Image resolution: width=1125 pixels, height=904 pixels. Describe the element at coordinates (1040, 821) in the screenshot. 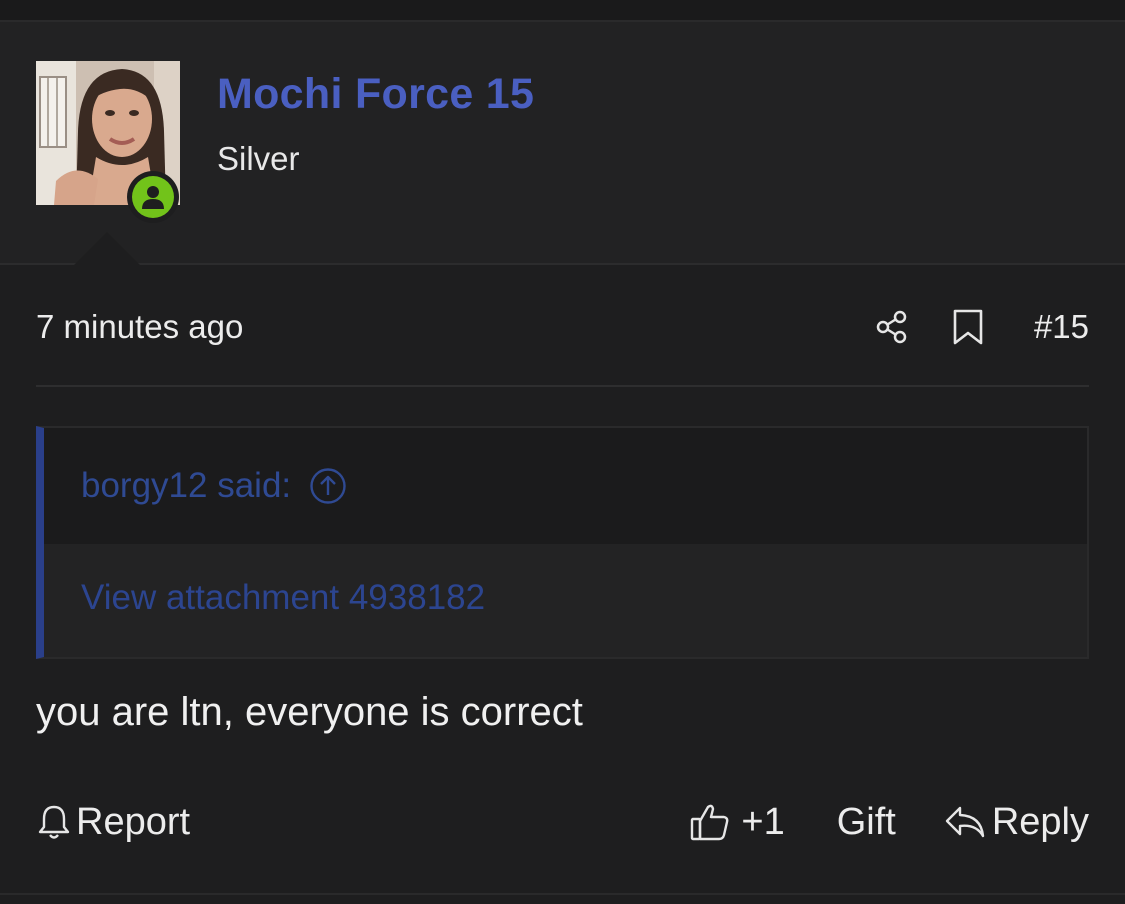

I see `reply-label: Reply` at that location.